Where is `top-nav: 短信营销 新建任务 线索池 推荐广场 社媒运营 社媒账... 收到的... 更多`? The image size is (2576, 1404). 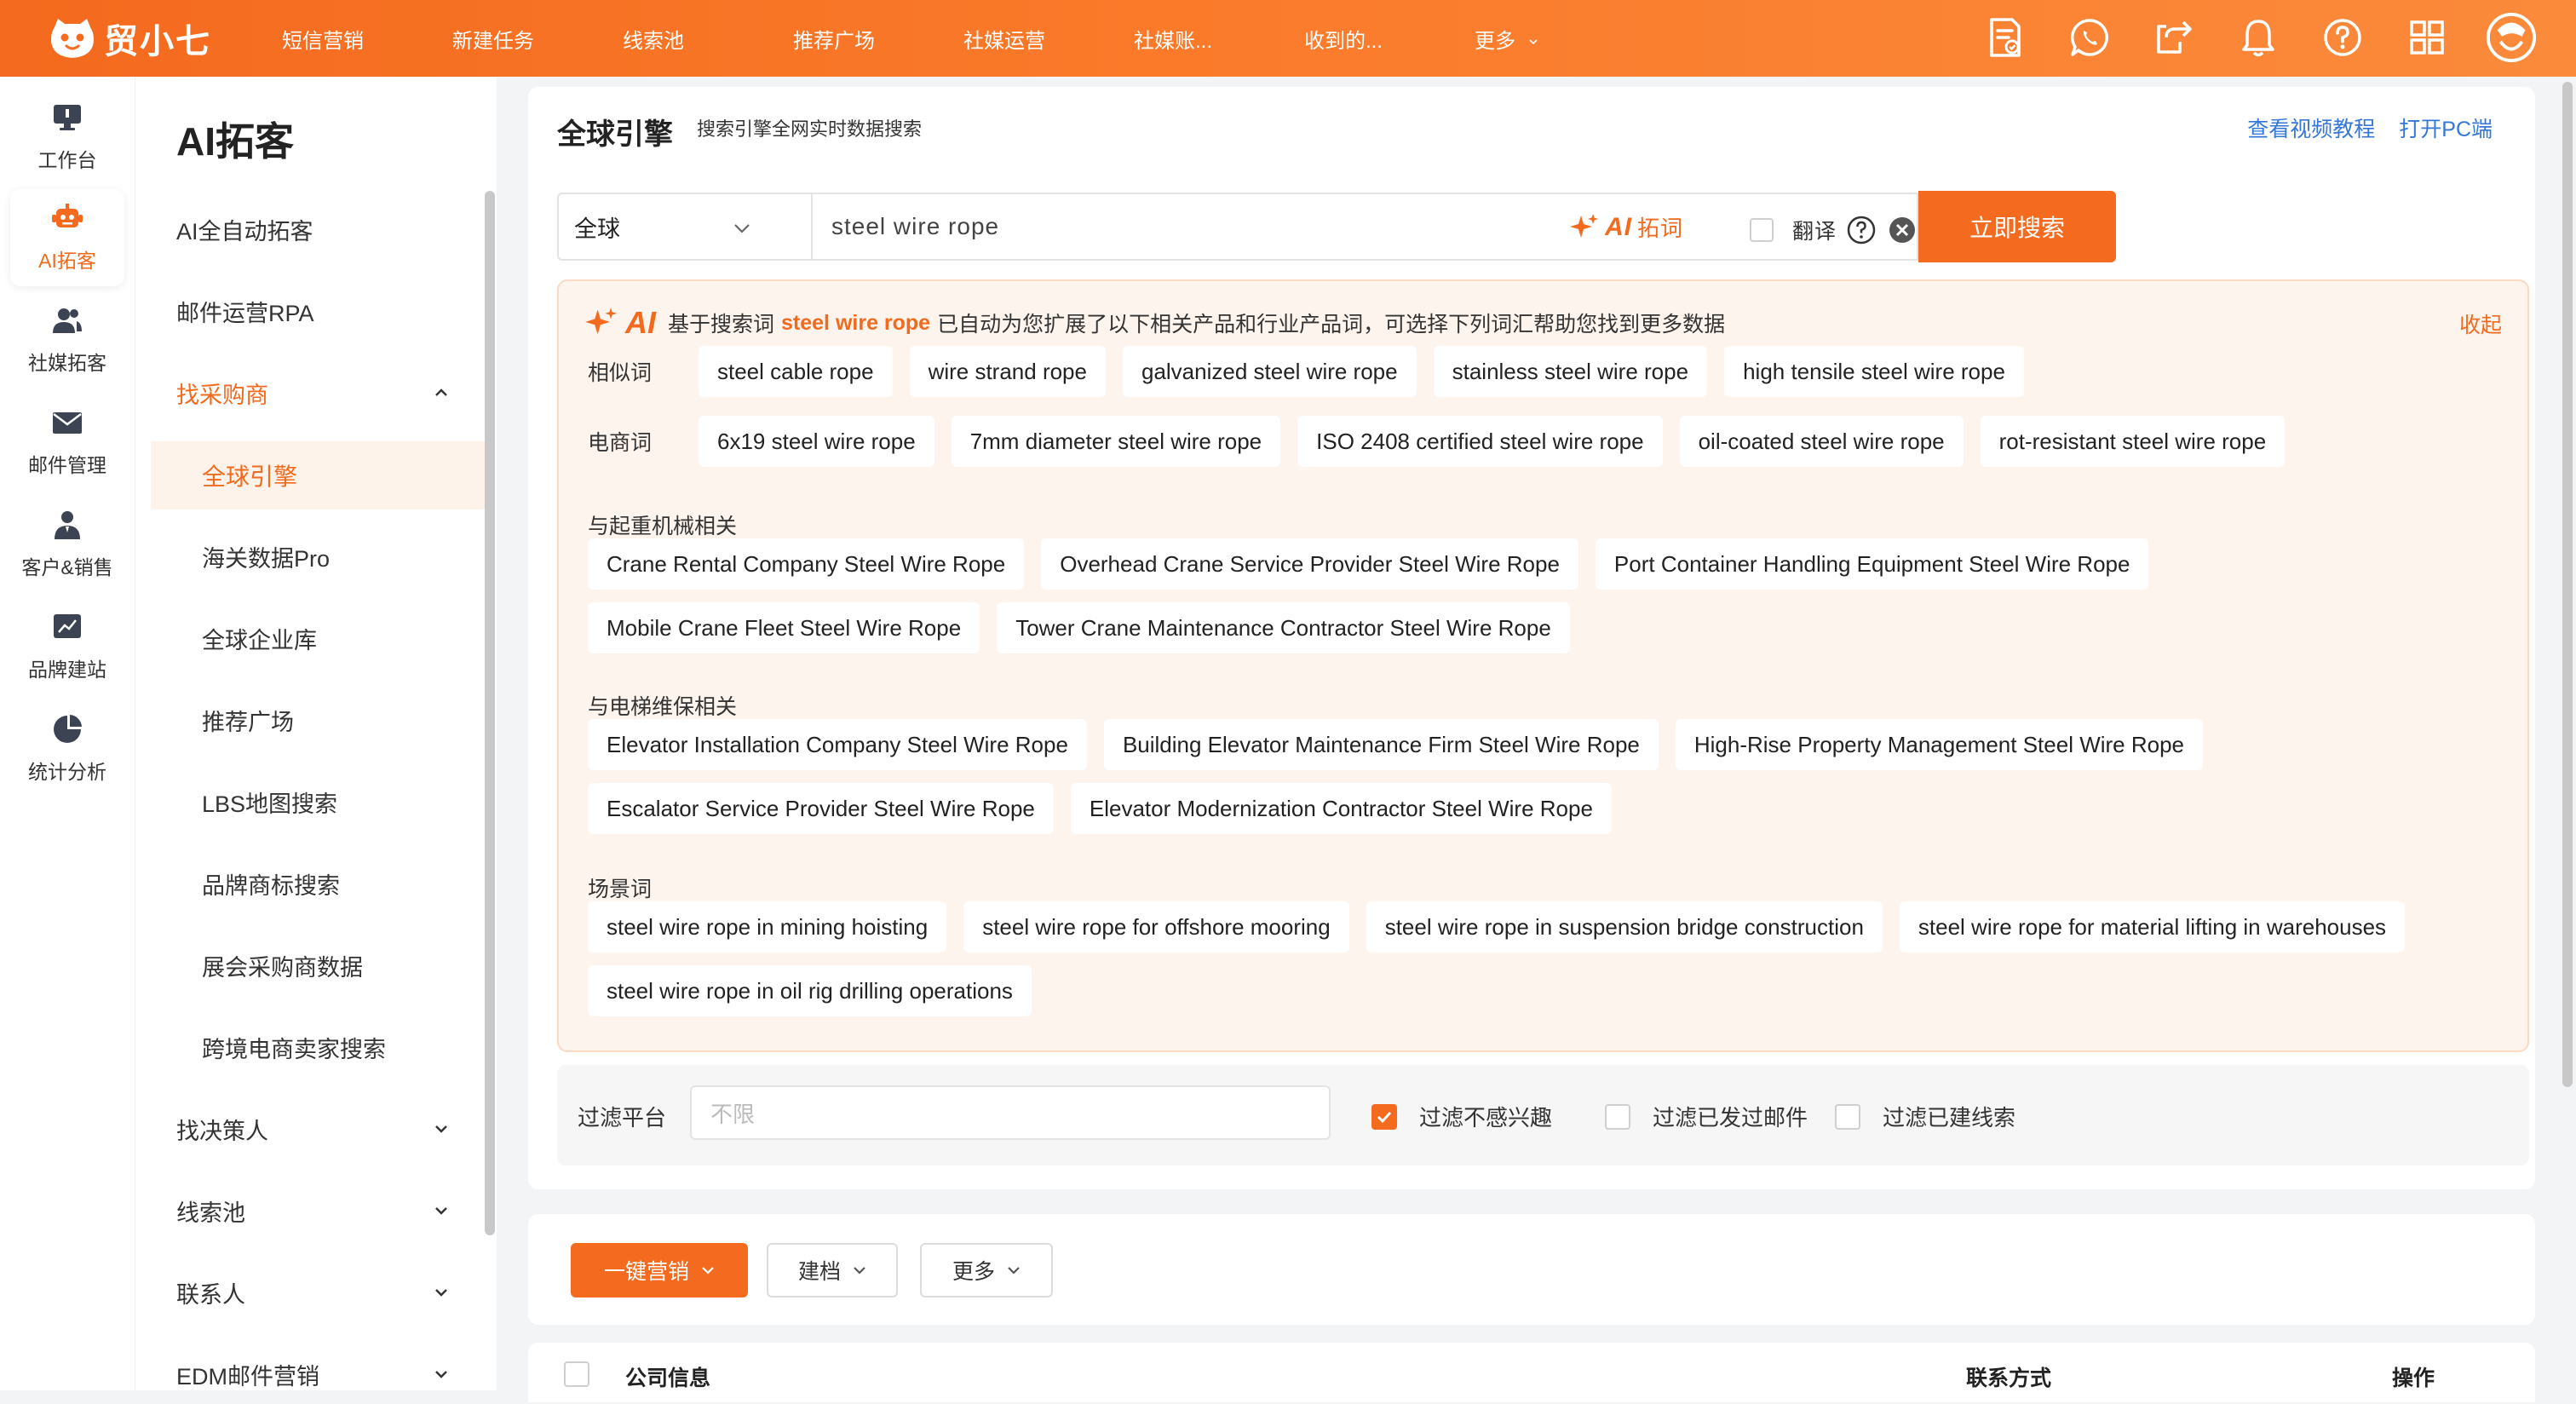 top-nav: 短信营销 新建任务 线索池 推荐广场 社媒运营 社媒账... 收到的... 更多 is located at coordinates (964, 39).